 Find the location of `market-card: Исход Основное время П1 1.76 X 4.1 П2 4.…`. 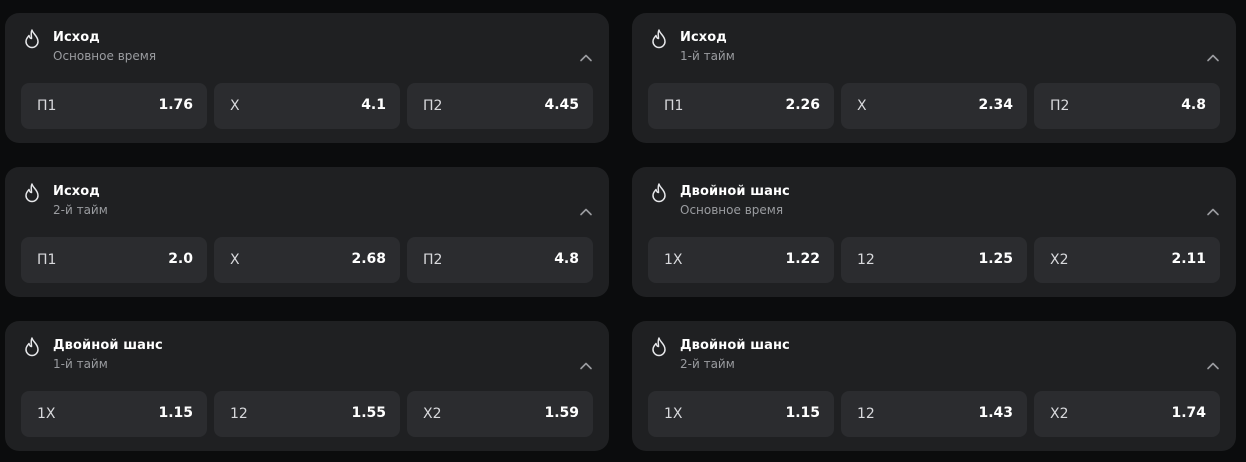

market-card: Исход Основное время П1 1.76 X 4.1 П2 4.… is located at coordinates (307, 78).